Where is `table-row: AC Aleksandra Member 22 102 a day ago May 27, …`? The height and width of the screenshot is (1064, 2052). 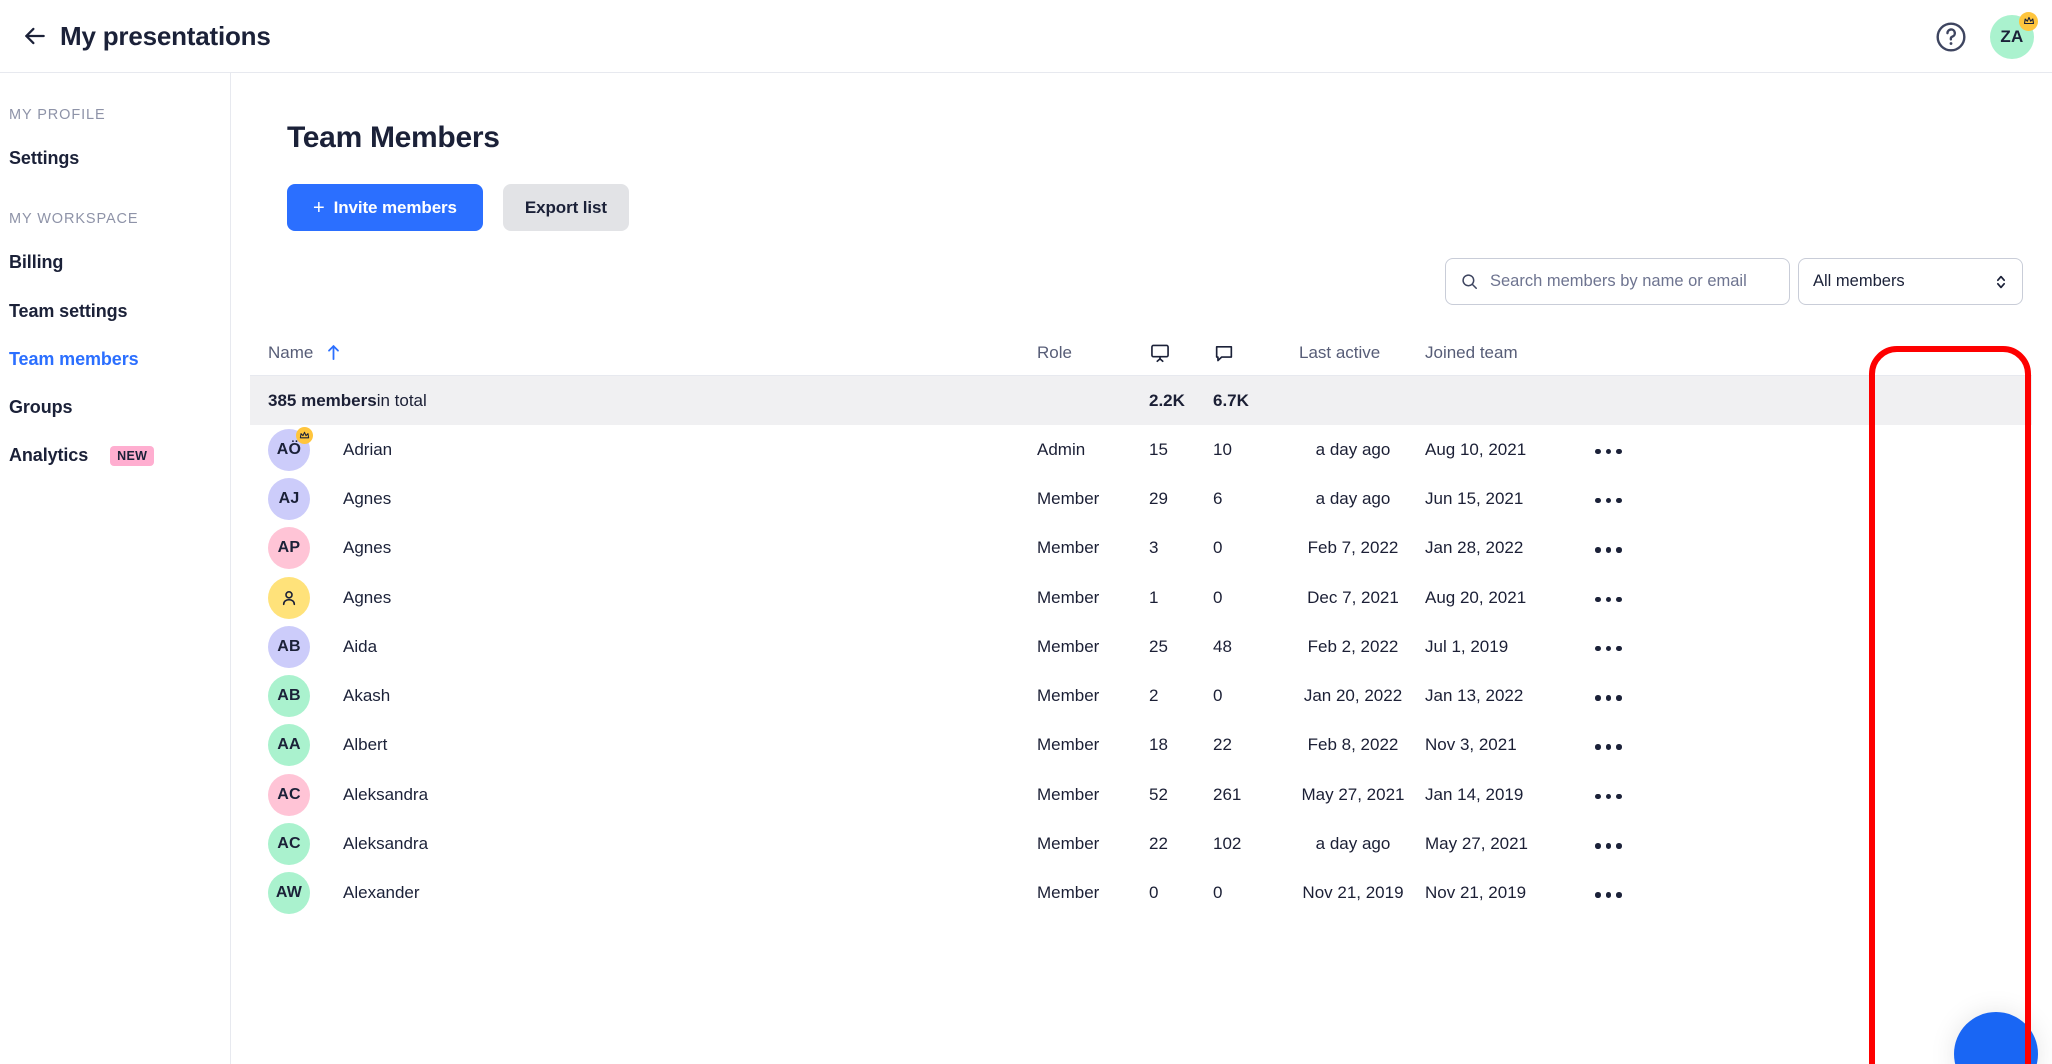
table-row: AC Aleksandra Member 22 102 a day ago May 27, … is located at coordinates (1141, 843).